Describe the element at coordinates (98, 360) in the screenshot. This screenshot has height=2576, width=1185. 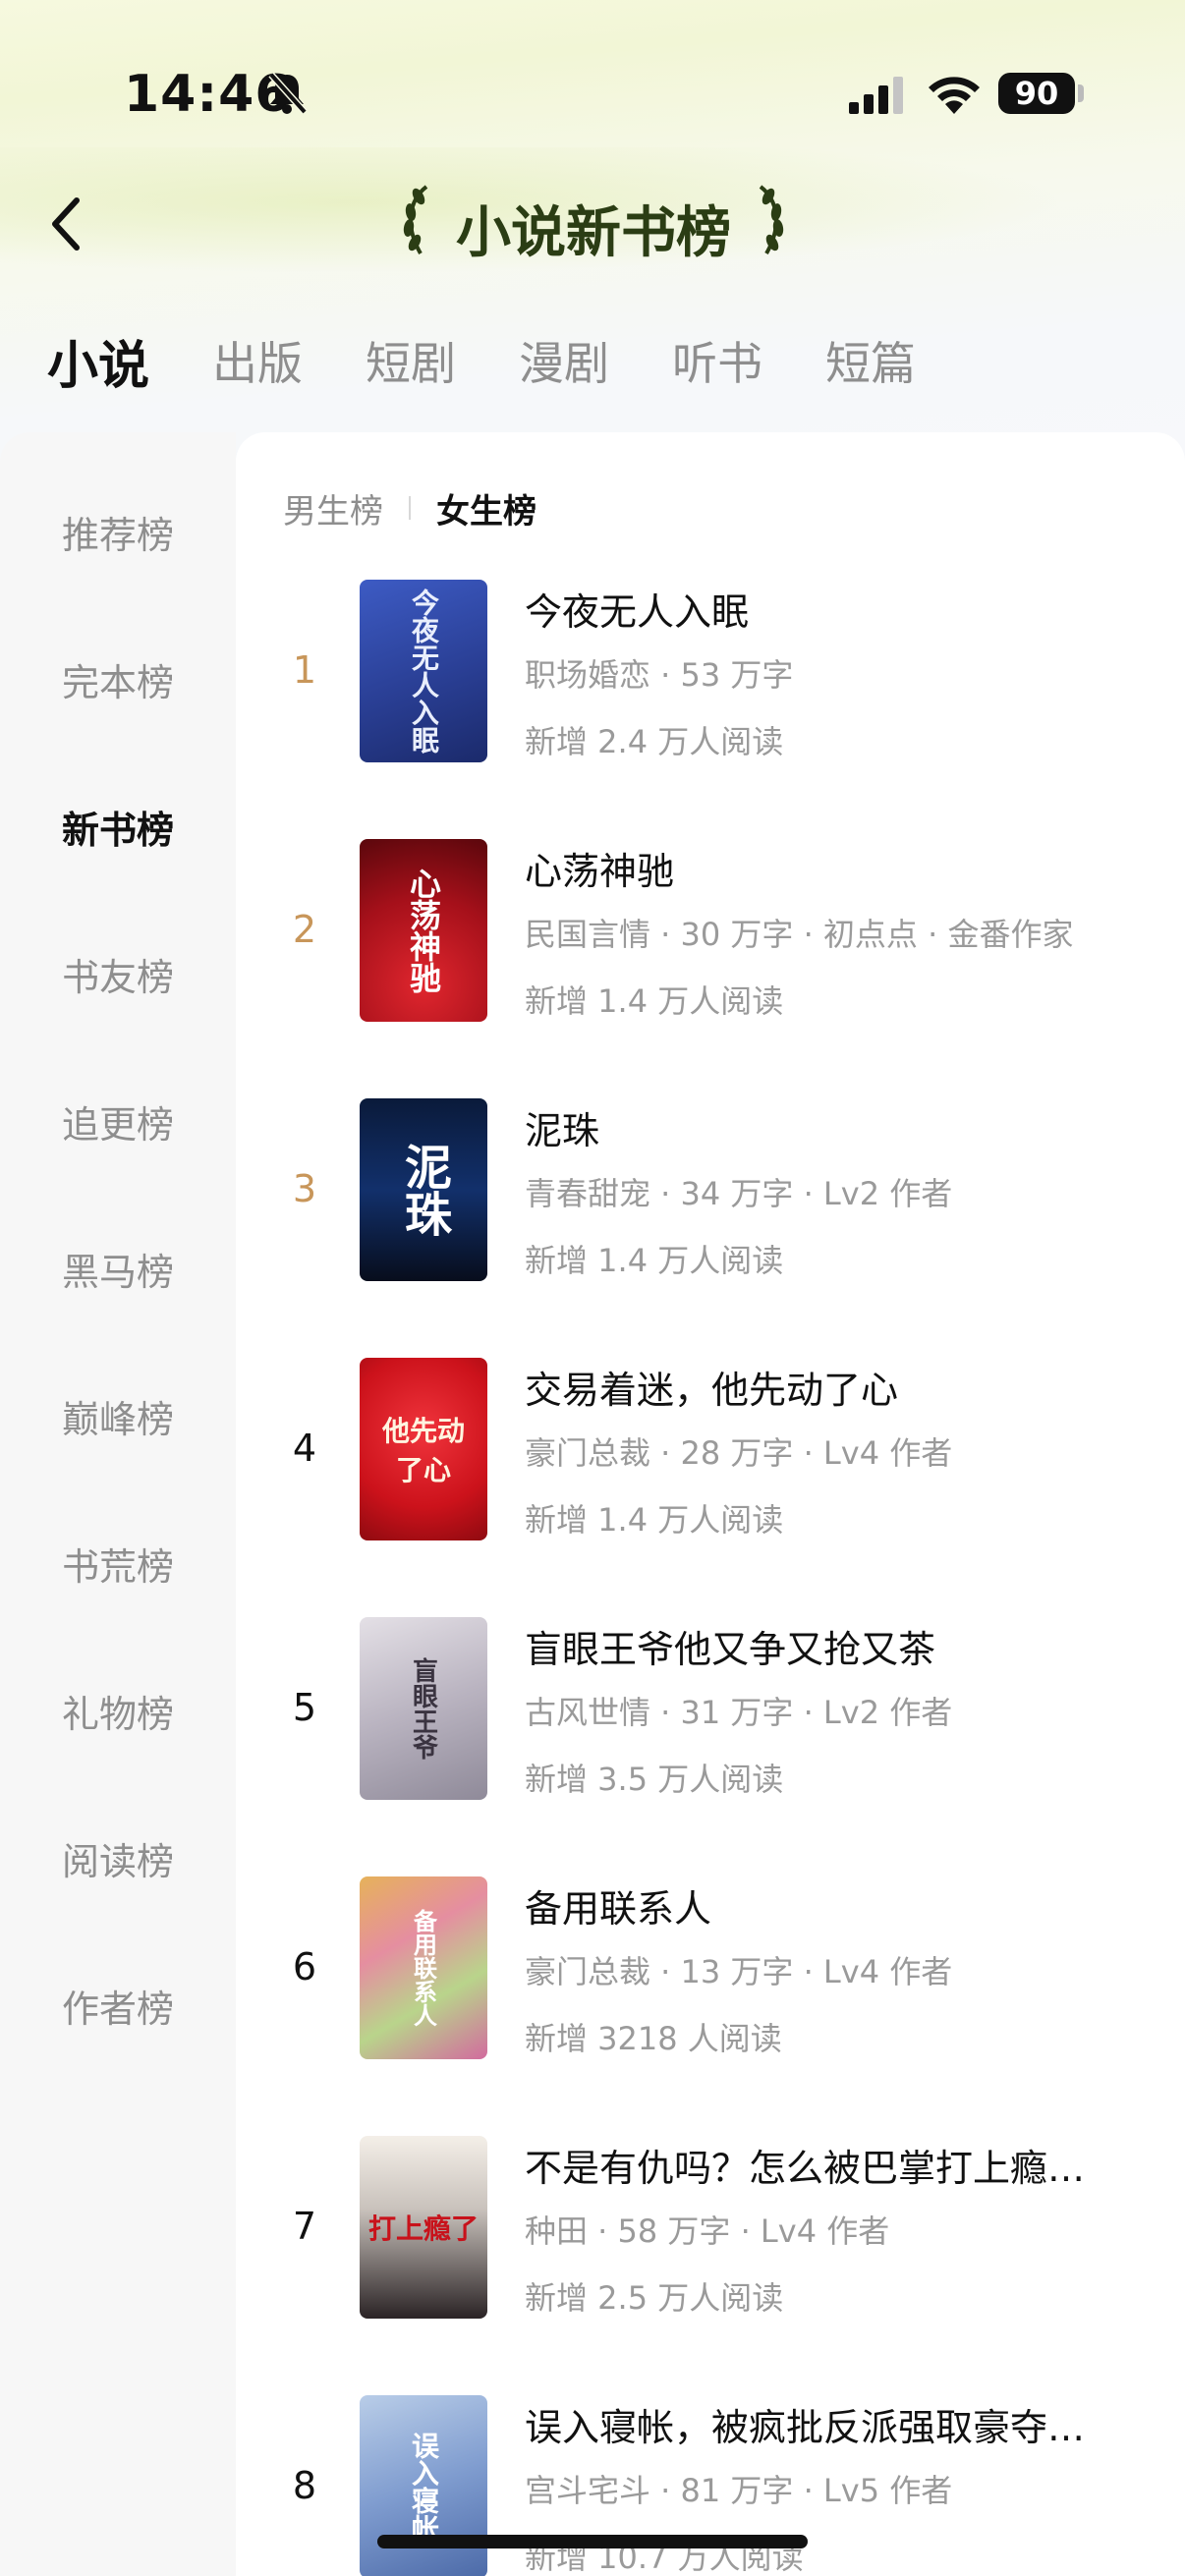
I see `tab-novel: 小说` at that location.